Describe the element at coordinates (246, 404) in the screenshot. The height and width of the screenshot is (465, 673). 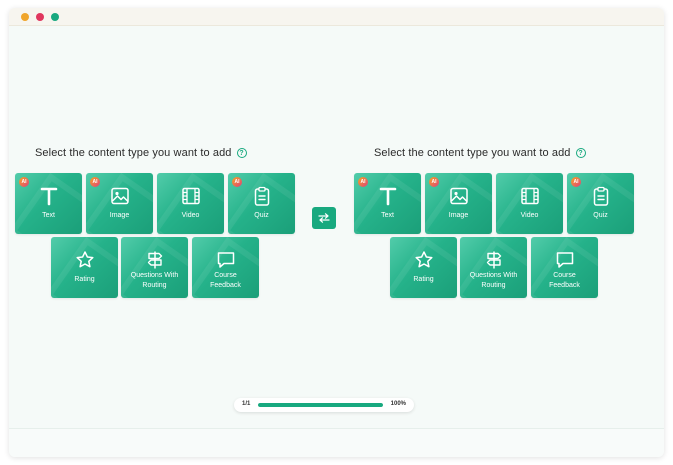
I see `progress-page-label: 1/1` at that location.